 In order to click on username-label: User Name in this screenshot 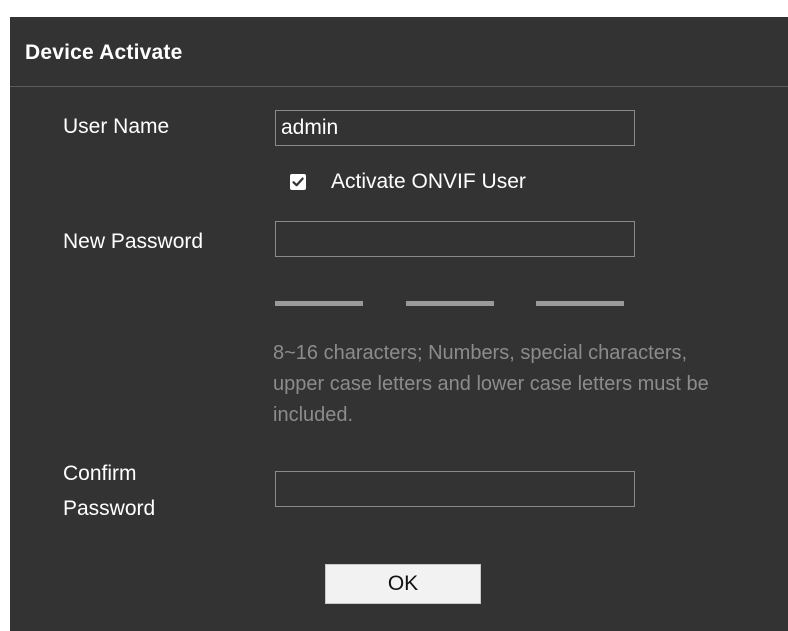, I will do `click(116, 126)`.